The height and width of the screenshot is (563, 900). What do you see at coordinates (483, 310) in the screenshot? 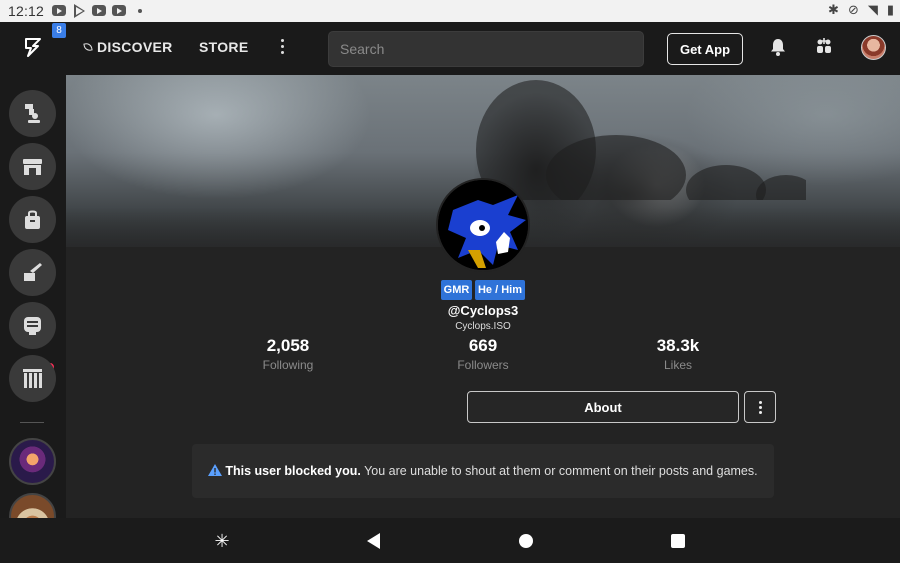
I see `profile-username: @Cyclops3` at bounding box center [483, 310].